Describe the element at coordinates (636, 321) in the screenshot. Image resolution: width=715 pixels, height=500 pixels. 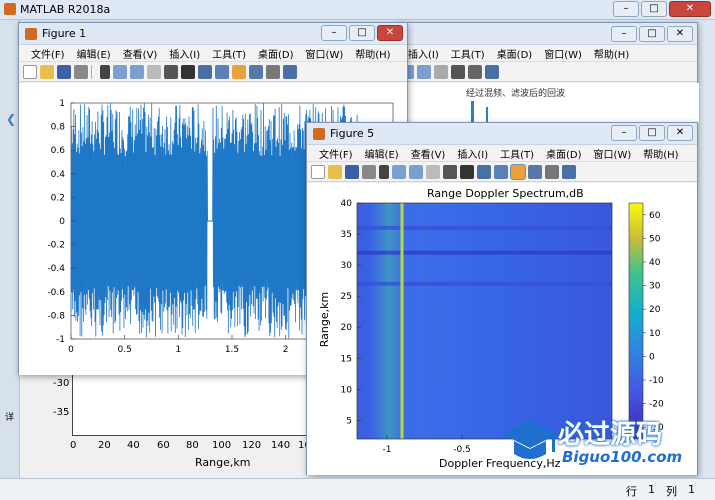
I see `colorbar` at that location.